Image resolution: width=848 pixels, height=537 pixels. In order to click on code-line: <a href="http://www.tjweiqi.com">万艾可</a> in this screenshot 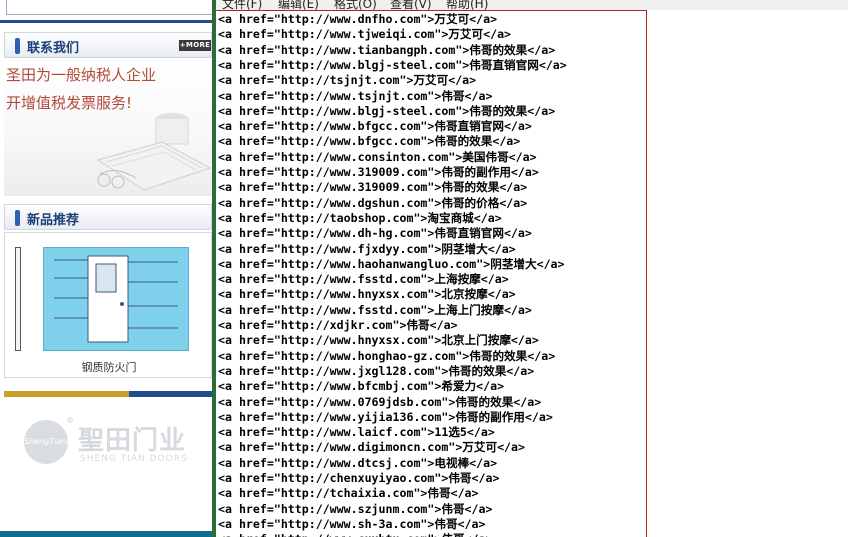, I will do `click(365, 34)`.